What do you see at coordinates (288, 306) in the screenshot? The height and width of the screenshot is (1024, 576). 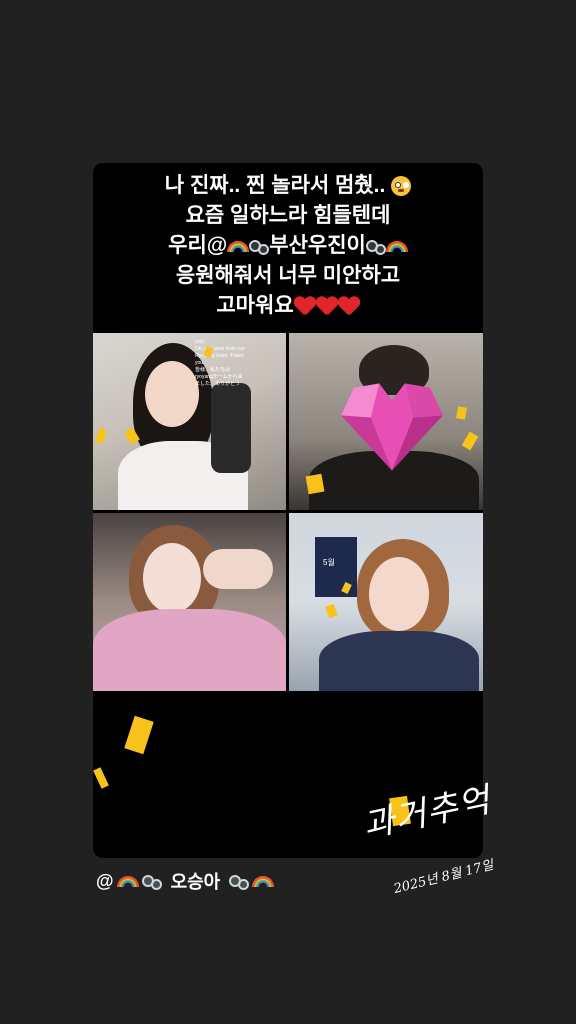 I see `caption-line-5: 고마워요` at bounding box center [288, 306].